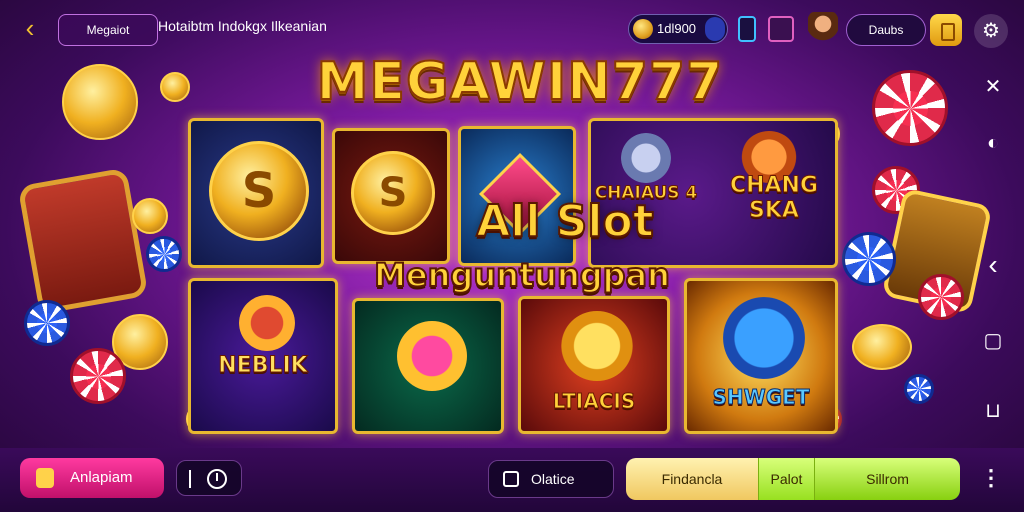 This screenshot has height=512, width=1024. Describe the element at coordinates (786, 479) in the screenshot. I see `tab-palot: Palot` at that location.